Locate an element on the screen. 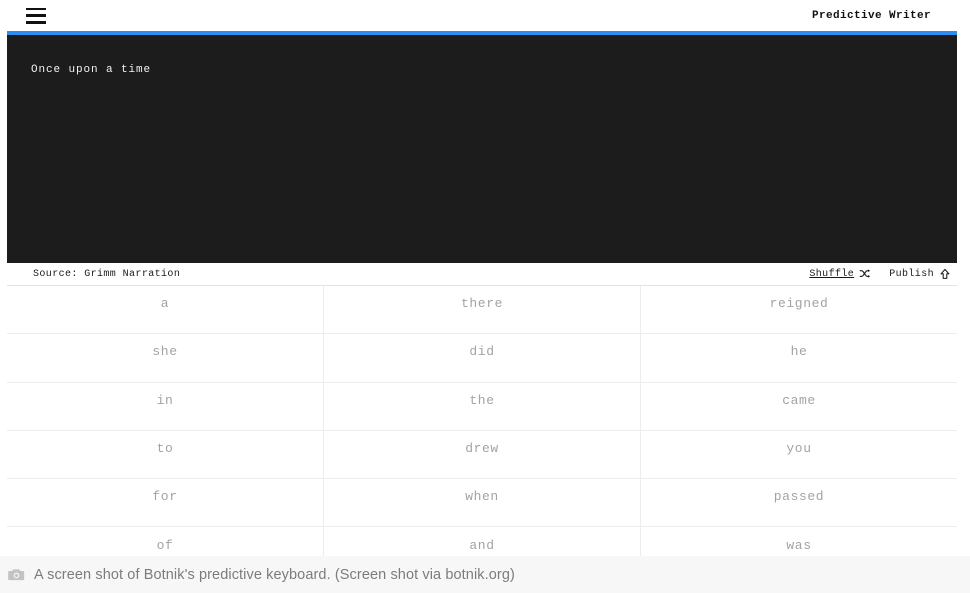 The height and width of the screenshot is (593, 970). suggestion-cell: did is located at coordinates (482, 358).